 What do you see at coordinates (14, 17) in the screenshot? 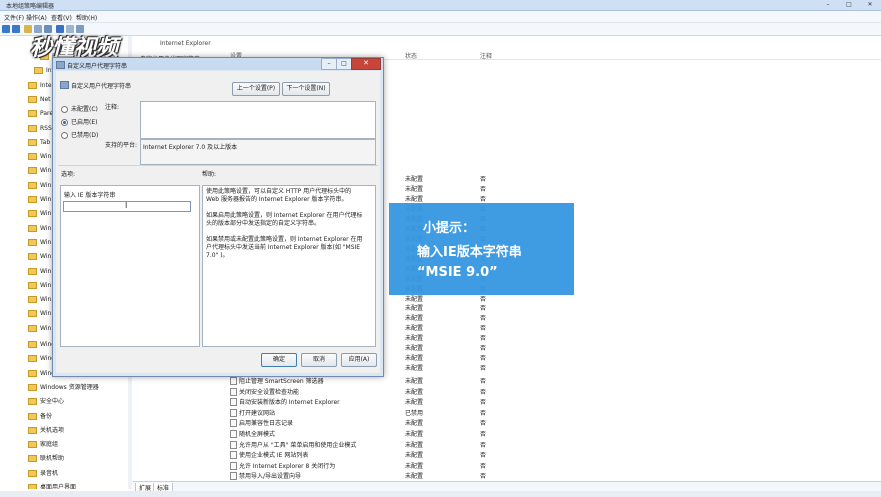
I see `menu-file: 文件(F)` at bounding box center [14, 17].